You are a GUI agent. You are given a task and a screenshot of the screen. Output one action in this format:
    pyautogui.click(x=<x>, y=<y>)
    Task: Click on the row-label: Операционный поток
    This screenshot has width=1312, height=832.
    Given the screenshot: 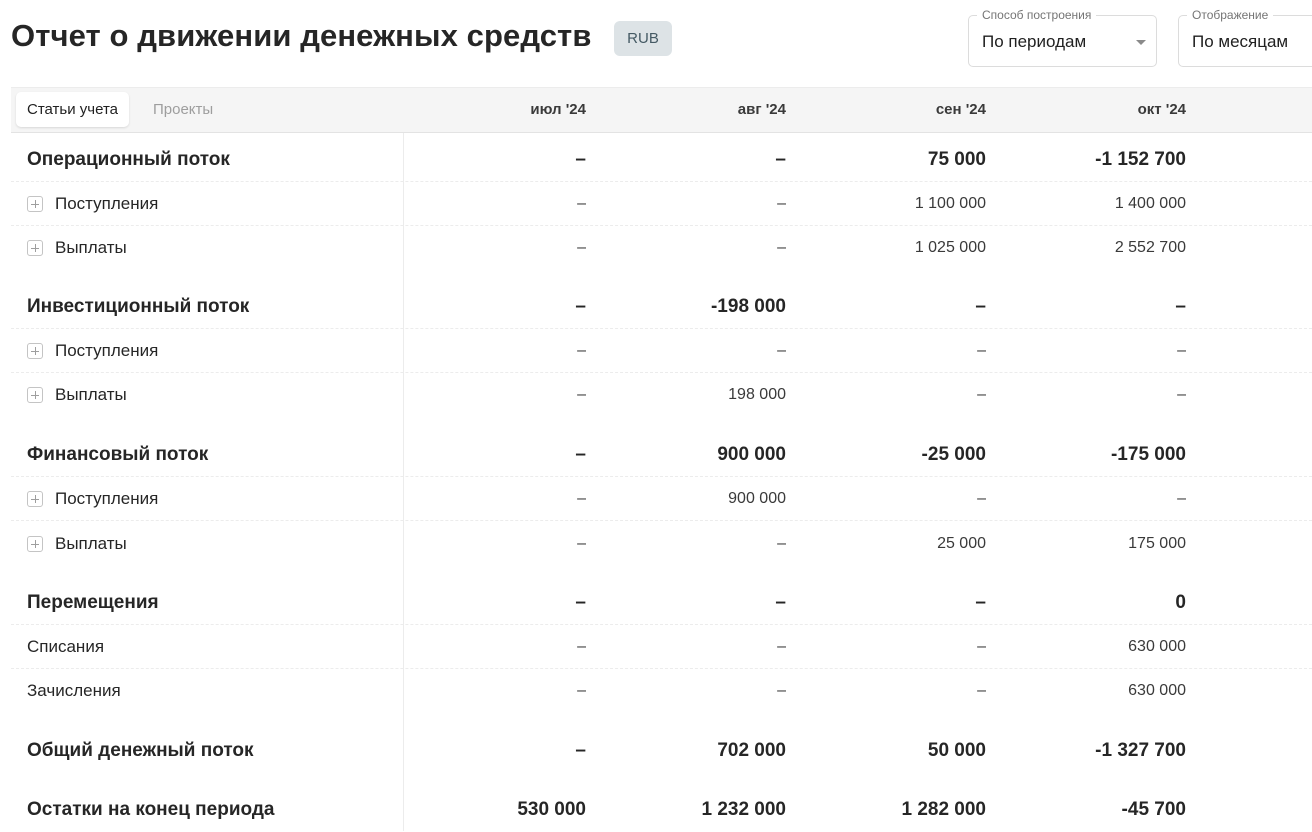 What is the action you would take?
    pyautogui.click(x=128, y=159)
    